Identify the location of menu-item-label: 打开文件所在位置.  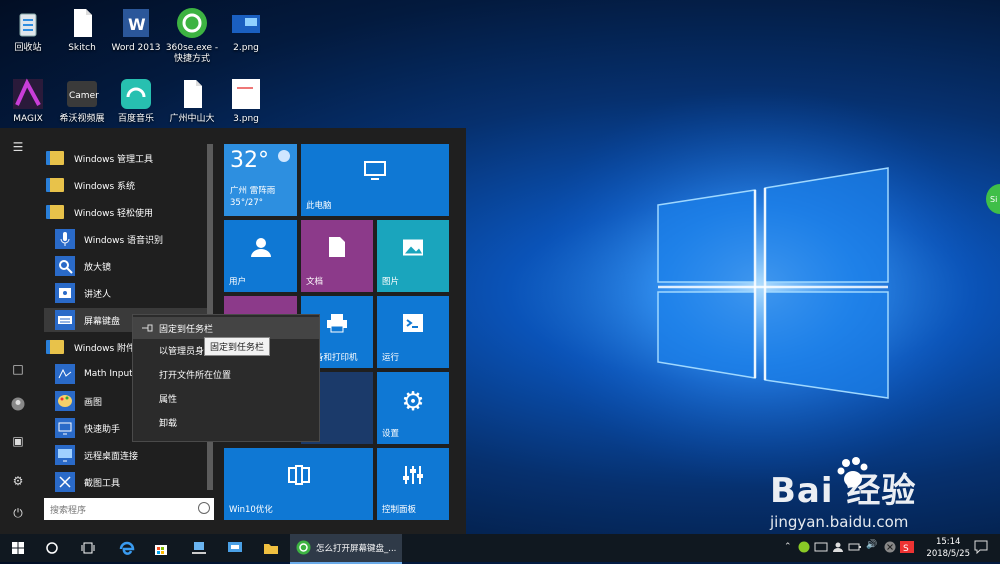
(195, 375).